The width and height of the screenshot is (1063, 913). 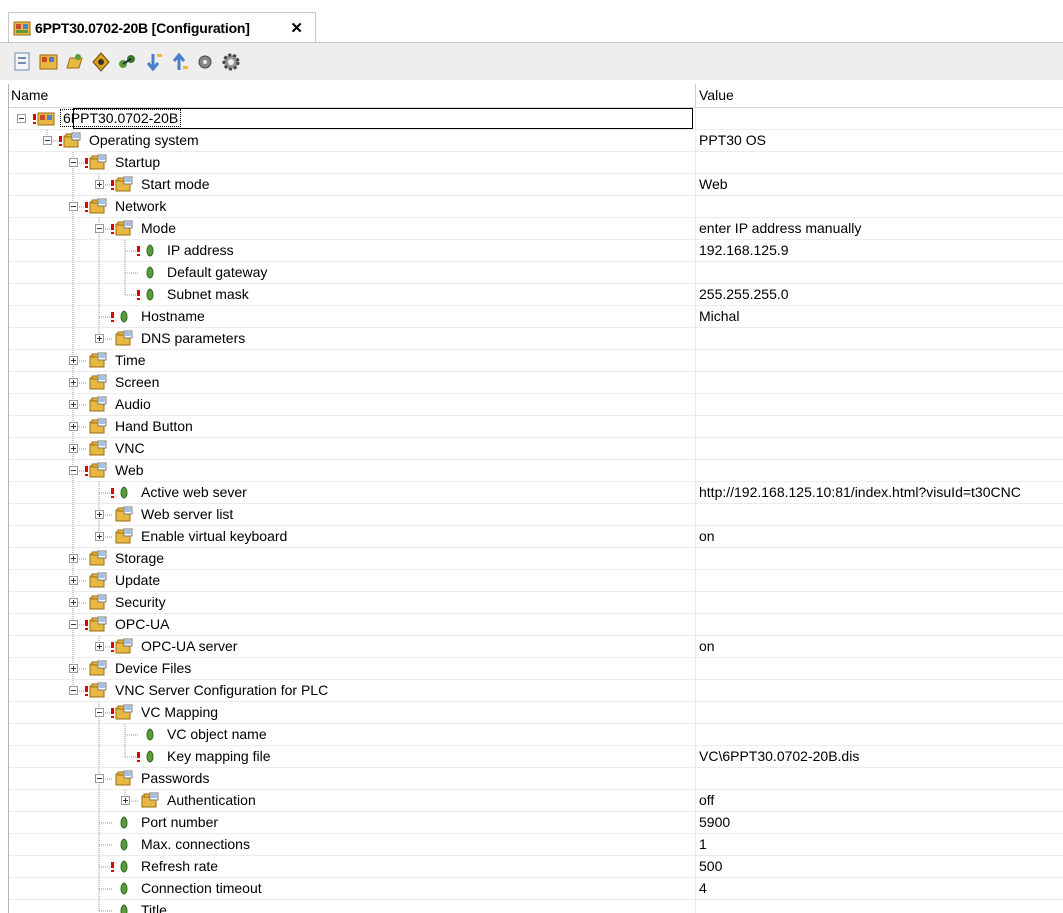 I want to click on tree-connector-lines, so click(x=105, y=906).